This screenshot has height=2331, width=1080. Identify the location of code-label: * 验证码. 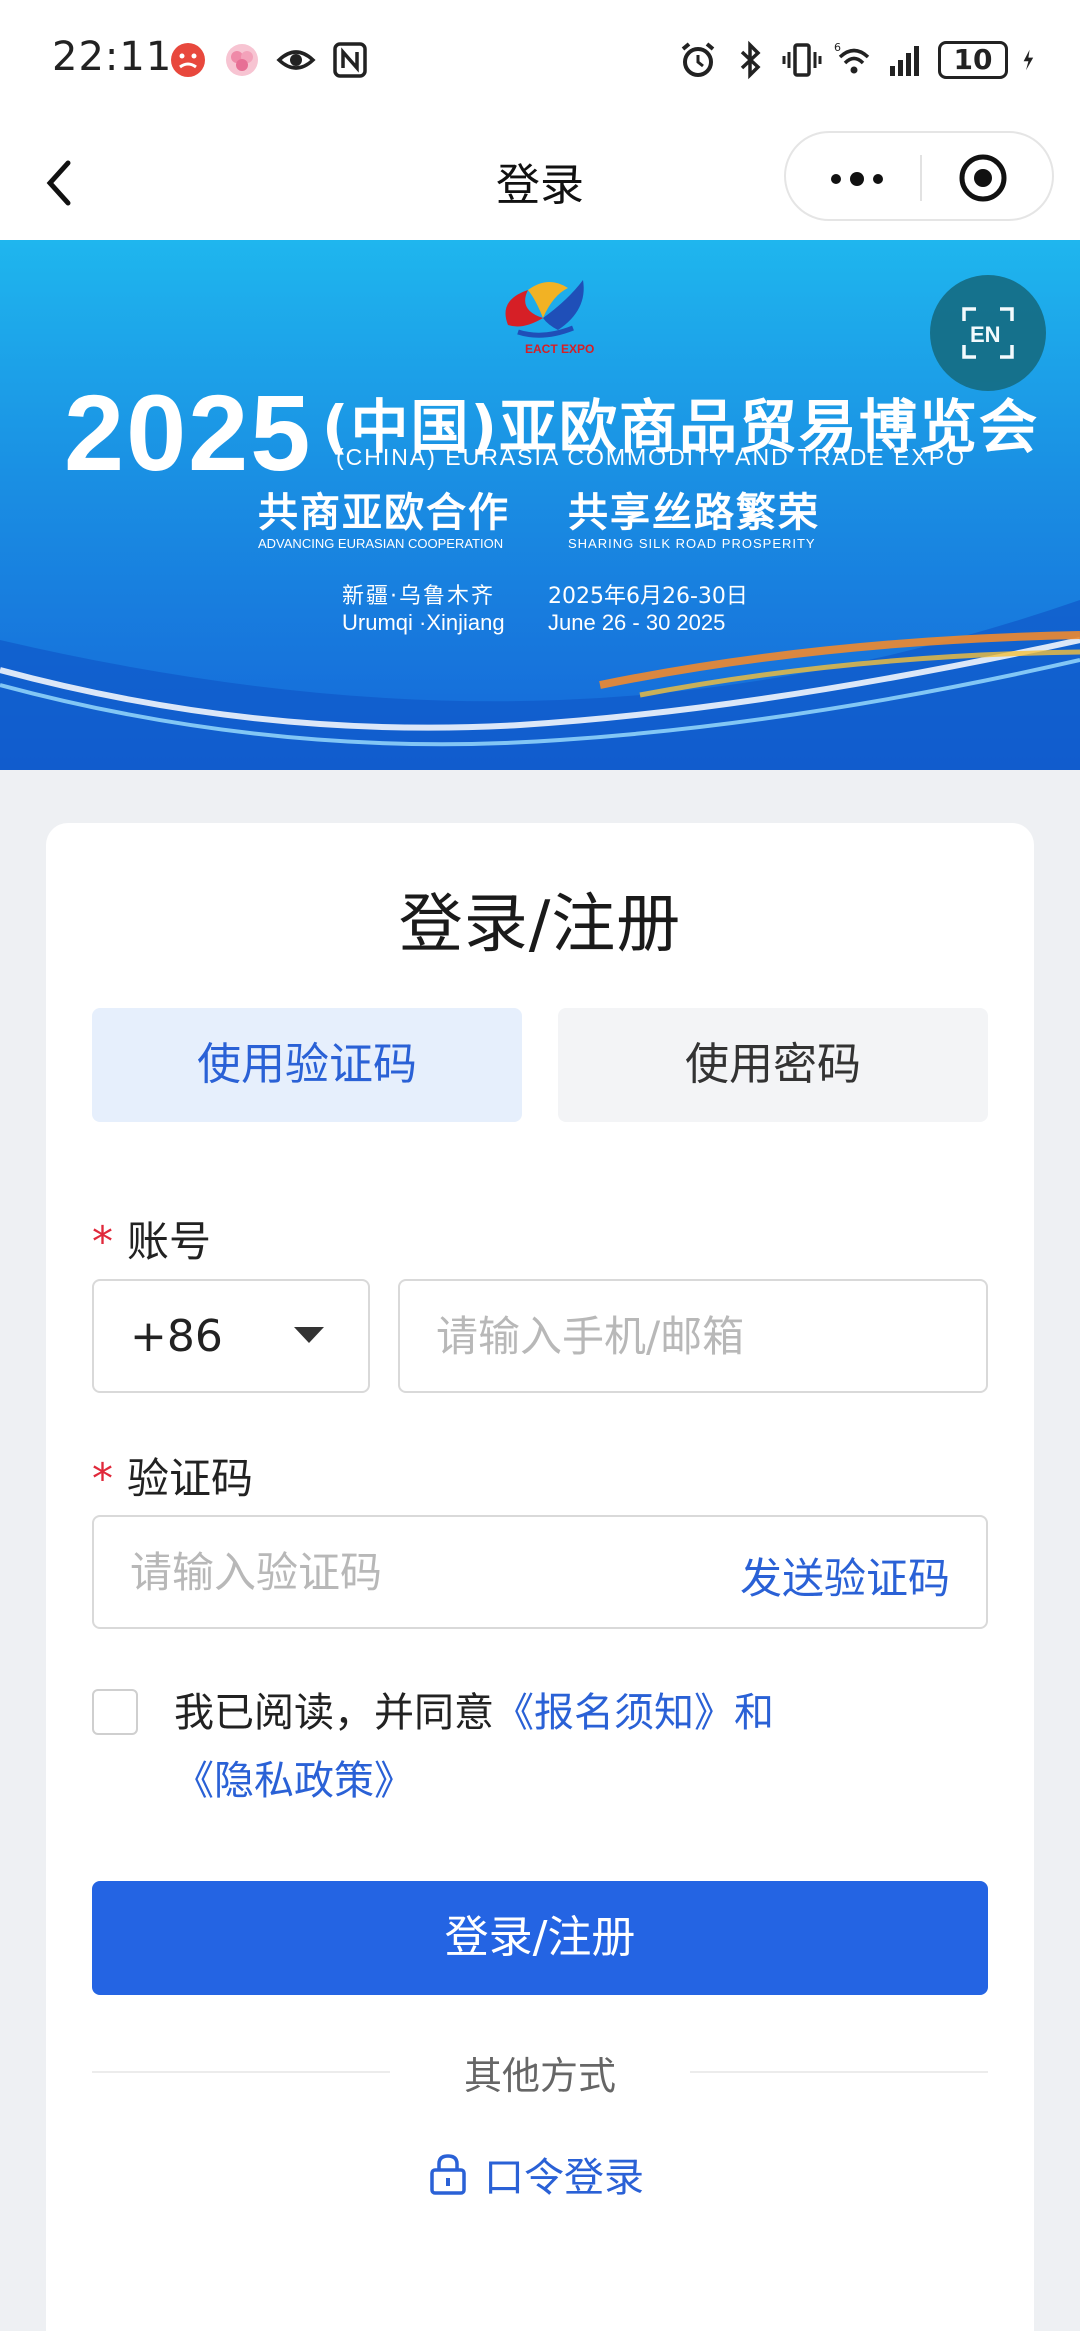
(173, 1478).